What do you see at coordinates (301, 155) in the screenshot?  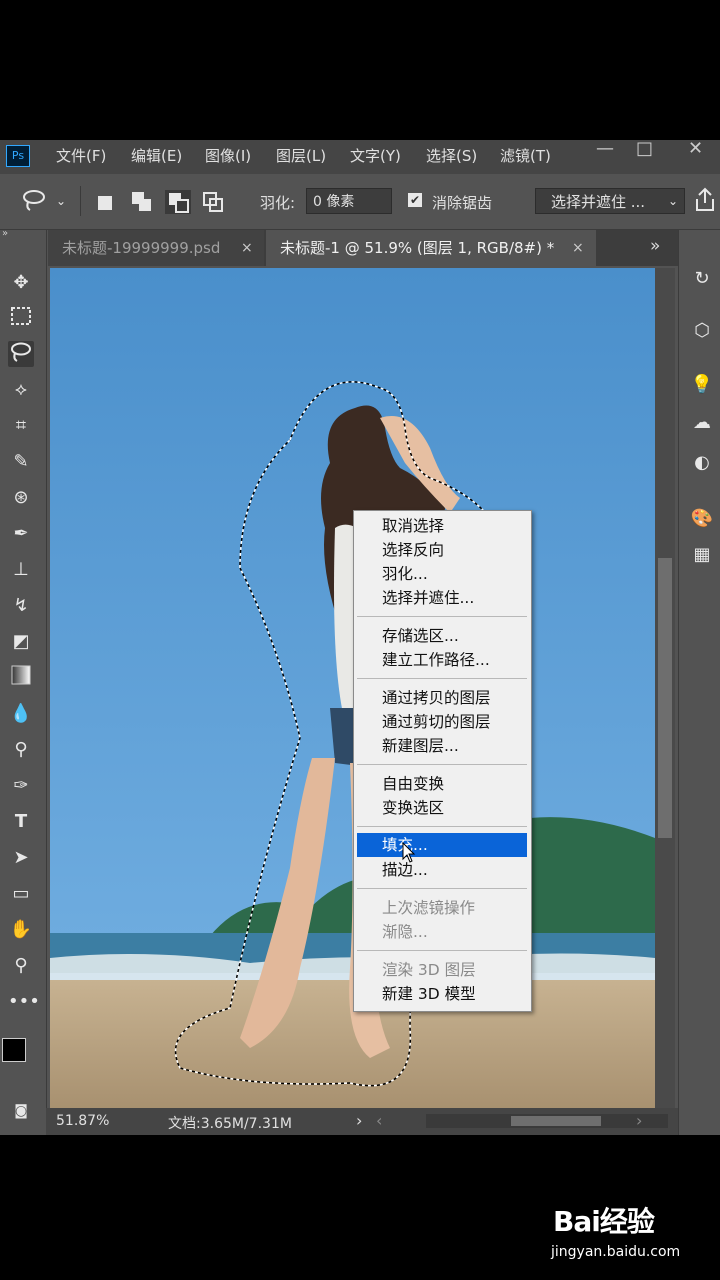 I see `menu-layer: 图层(L)` at bounding box center [301, 155].